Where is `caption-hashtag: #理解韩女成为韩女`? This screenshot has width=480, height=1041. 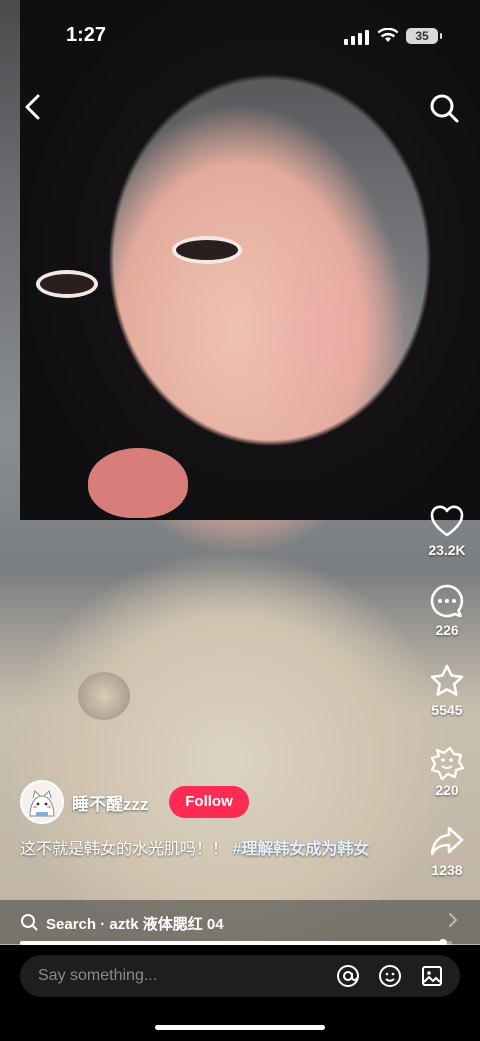
caption-hashtag: #理解韩女成为韩女 is located at coordinates (300, 849).